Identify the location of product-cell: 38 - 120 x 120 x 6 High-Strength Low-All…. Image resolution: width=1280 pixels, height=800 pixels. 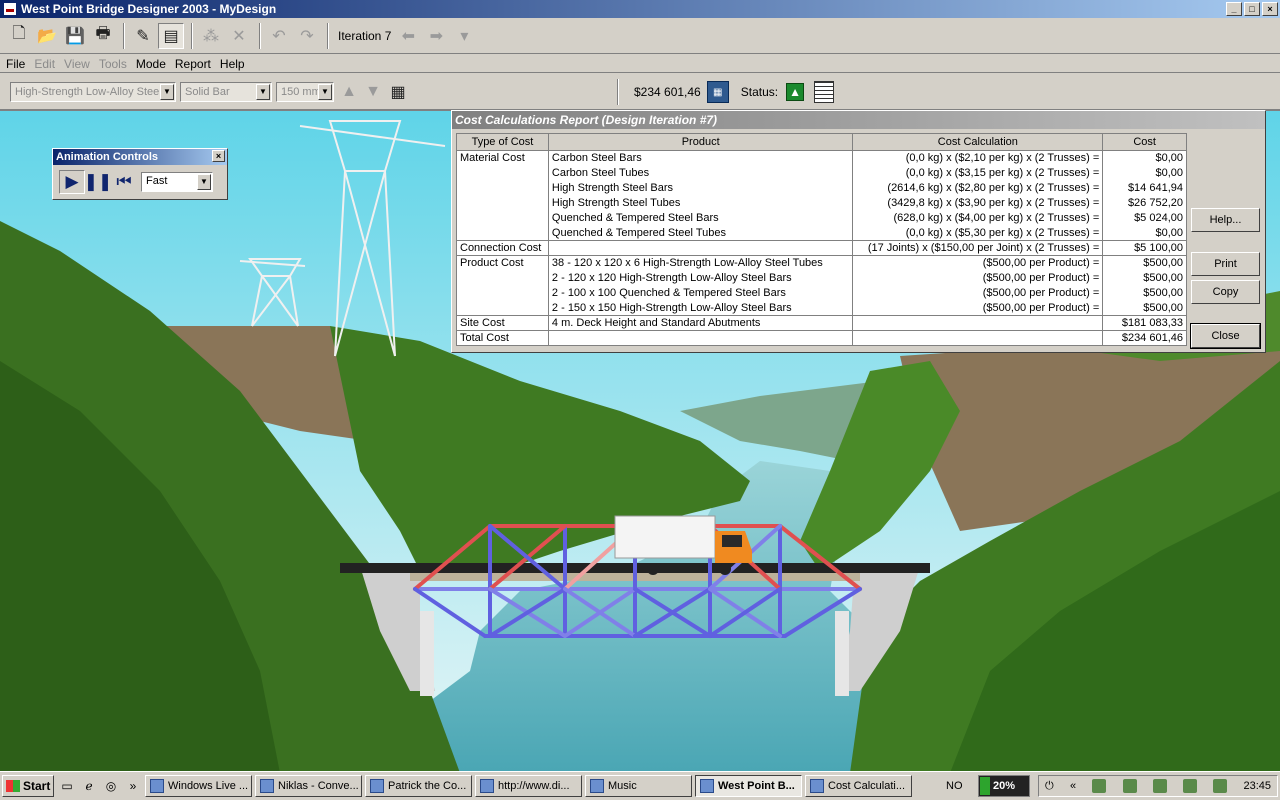
(700, 263).